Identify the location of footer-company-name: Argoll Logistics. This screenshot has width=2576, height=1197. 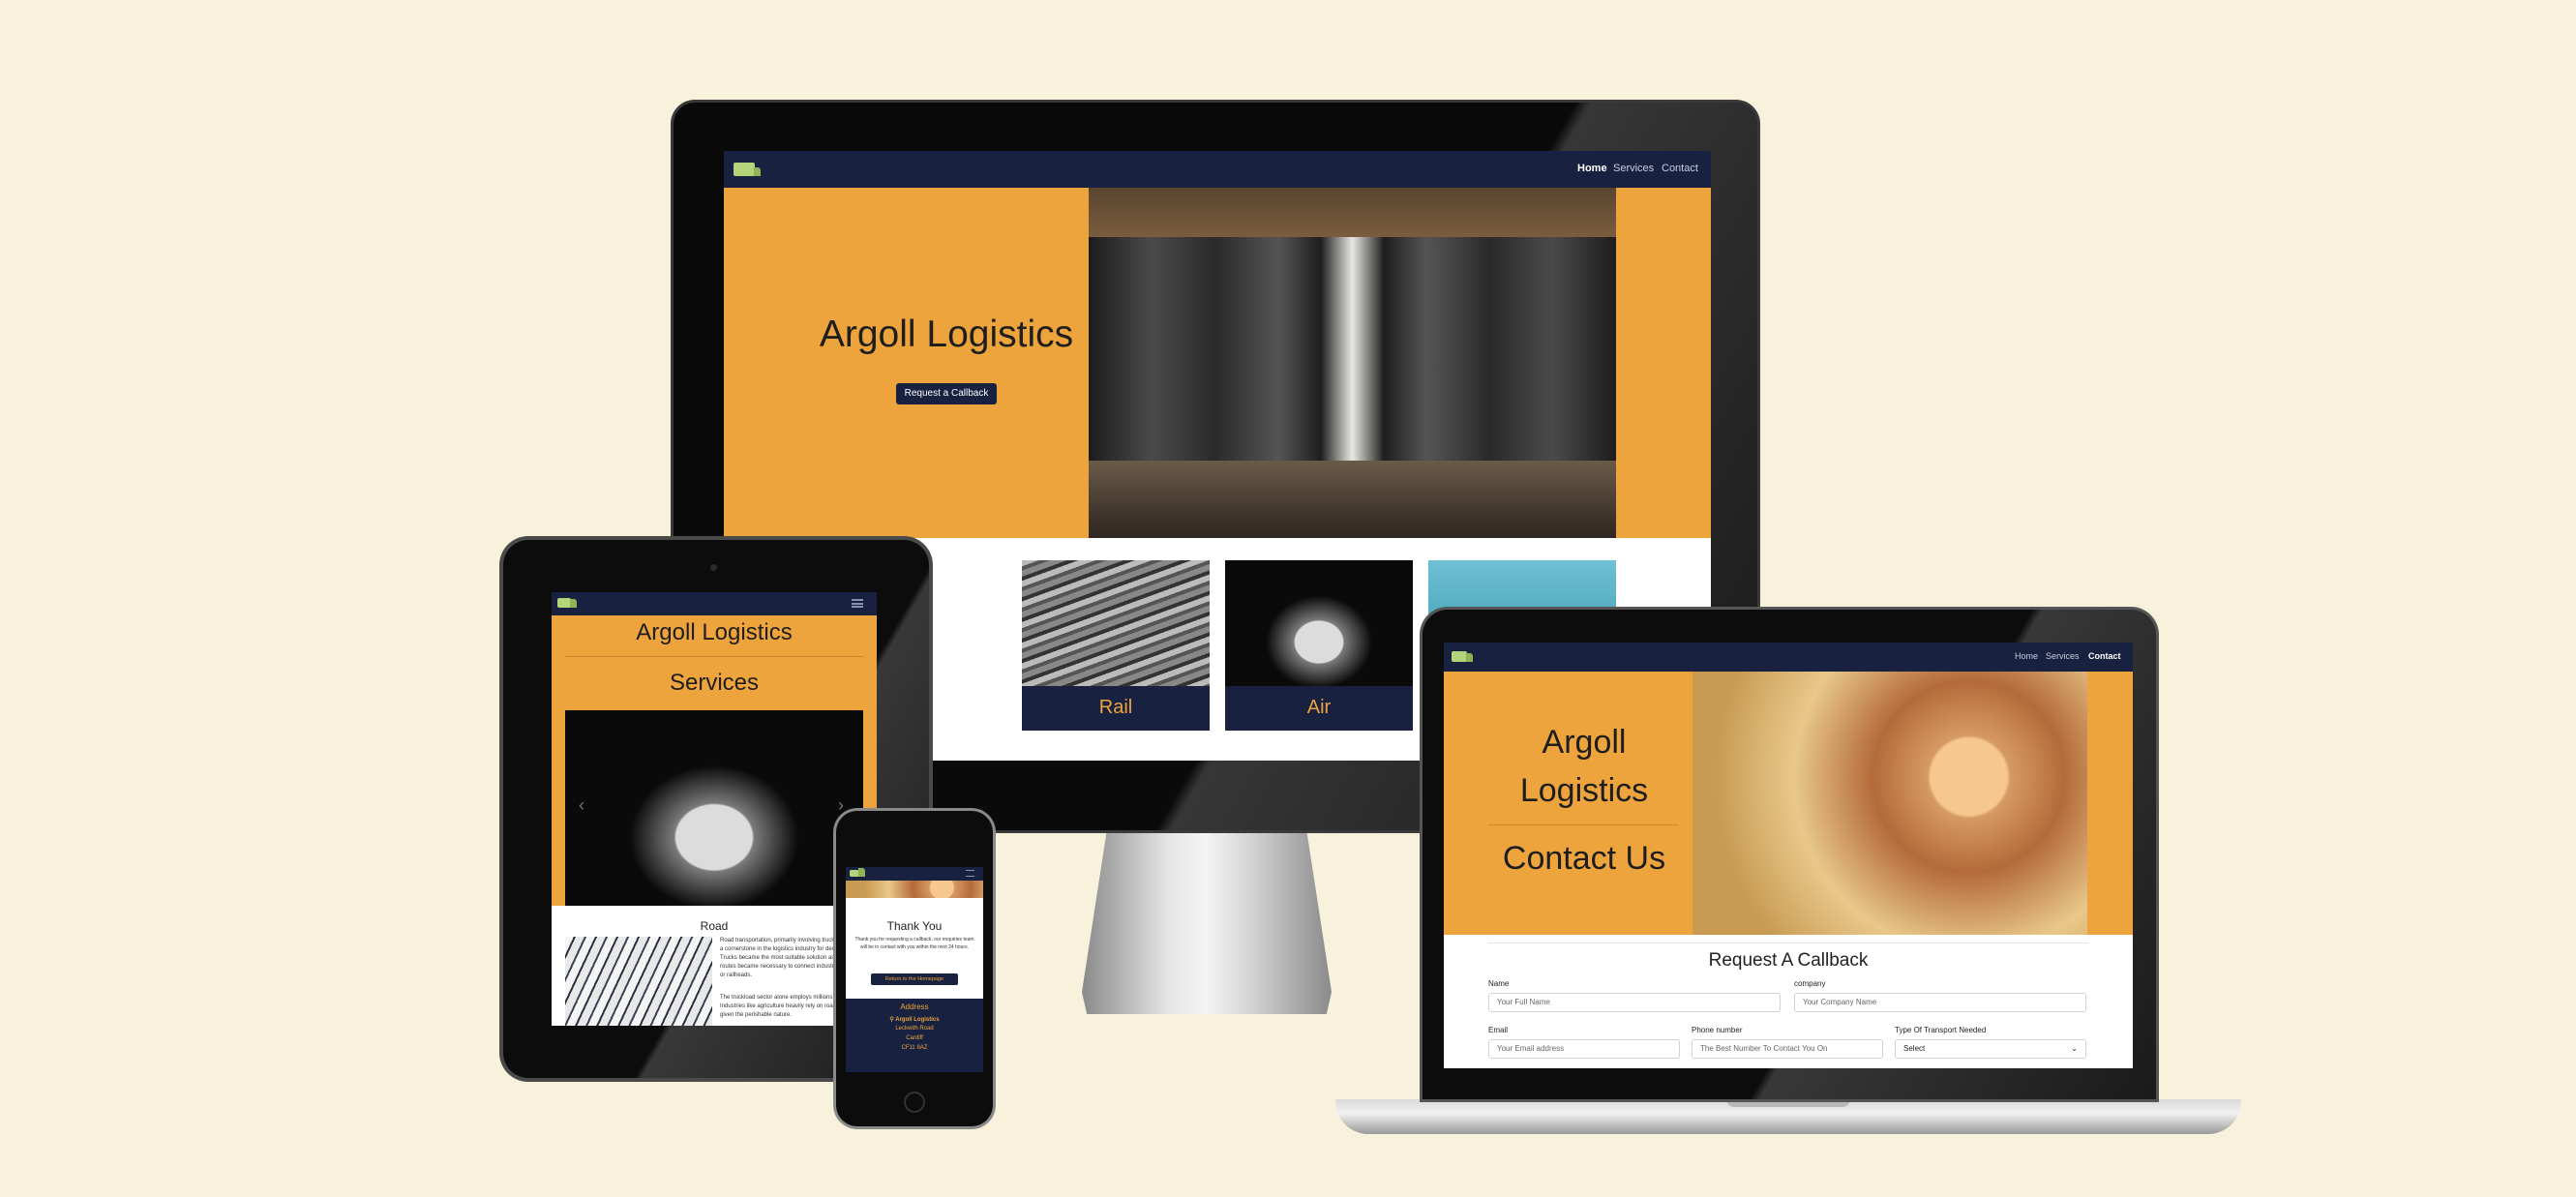
(917, 1020).